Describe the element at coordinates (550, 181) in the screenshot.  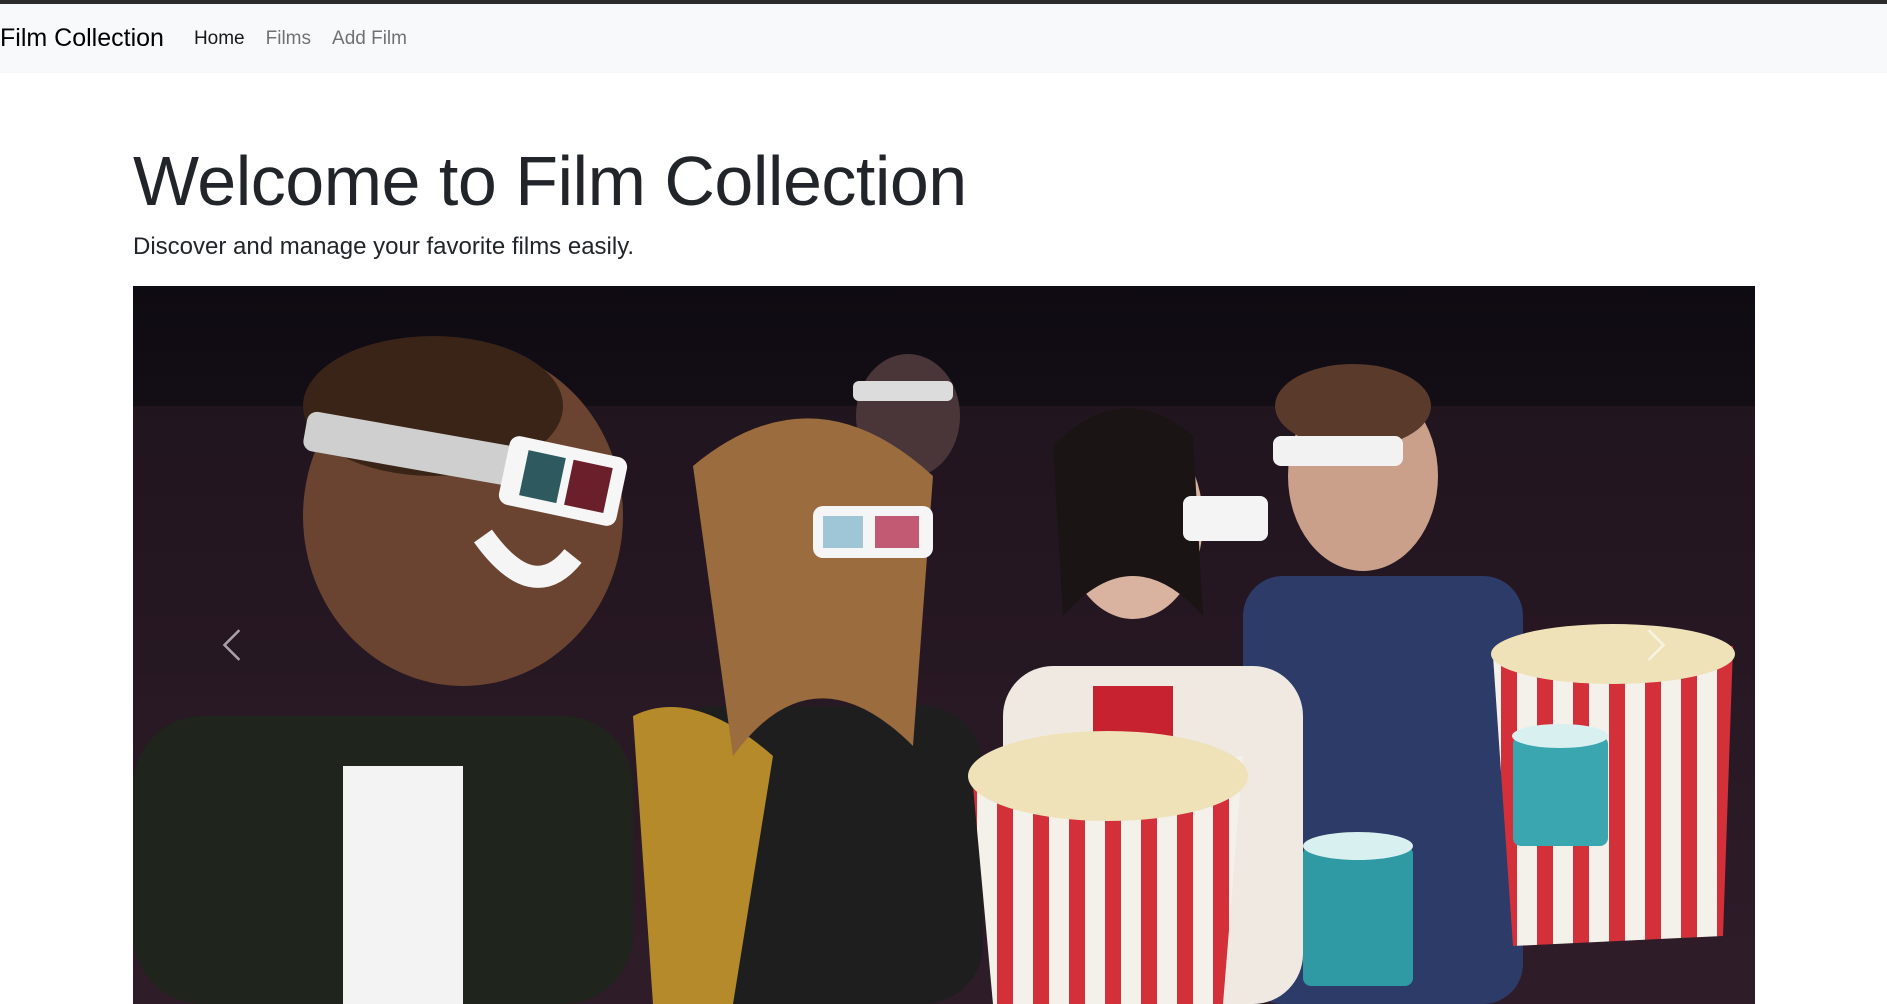
I see `page-title: Welcome to Film Collection` at that location.